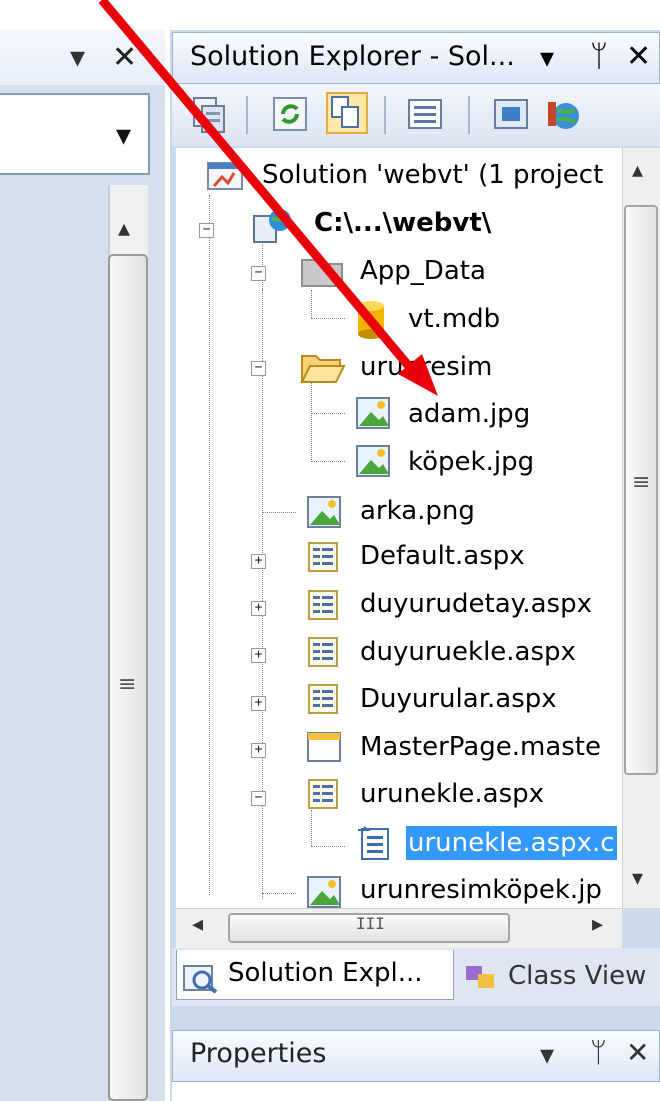  Describe the element at coordinates (637, 1052) in the screenshot. I see `properties-close-icon: ✕` at that location.